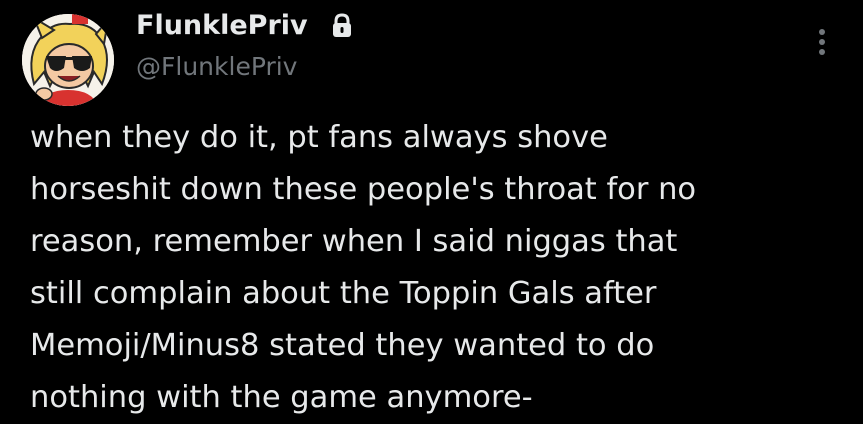  What do you see at coordinates (281, 397) in the screenshot?
I see `tweet-text-line: nothing with the game anymore-` at bounding box center [281, 397].